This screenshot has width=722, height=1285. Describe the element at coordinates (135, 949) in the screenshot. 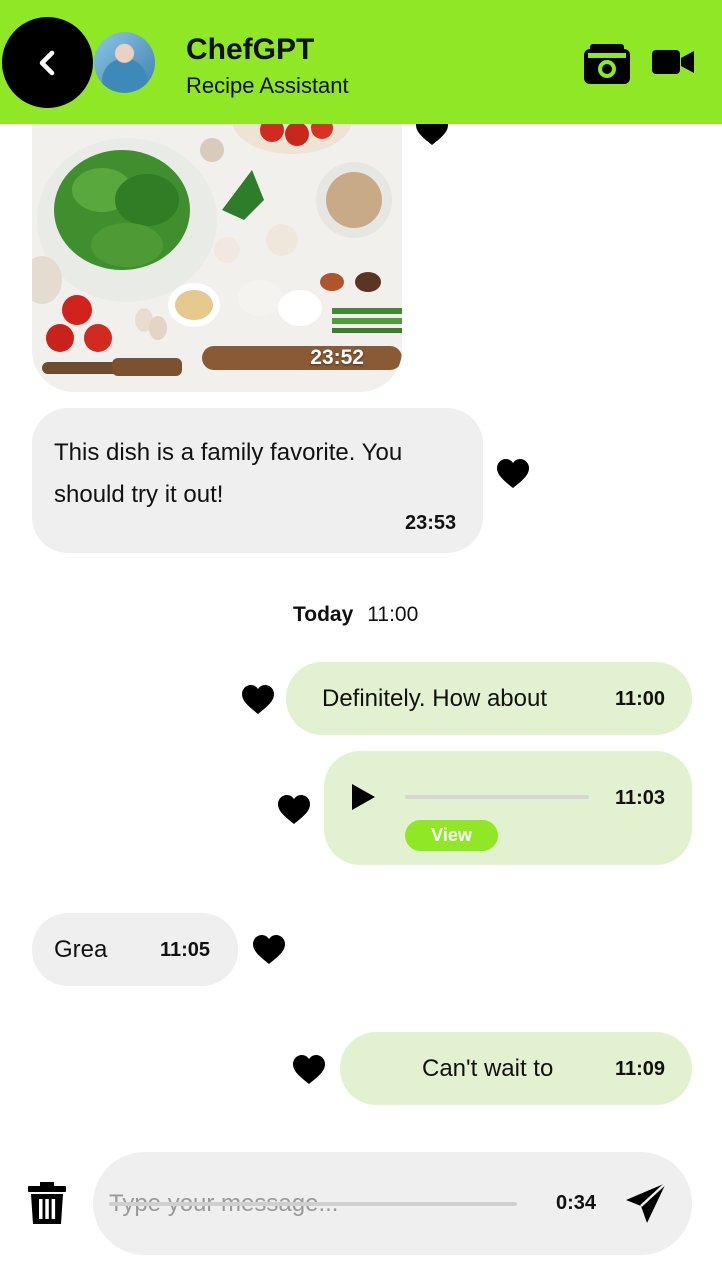

I see `incoming-message-bubble: Grea 11:05` at that location.